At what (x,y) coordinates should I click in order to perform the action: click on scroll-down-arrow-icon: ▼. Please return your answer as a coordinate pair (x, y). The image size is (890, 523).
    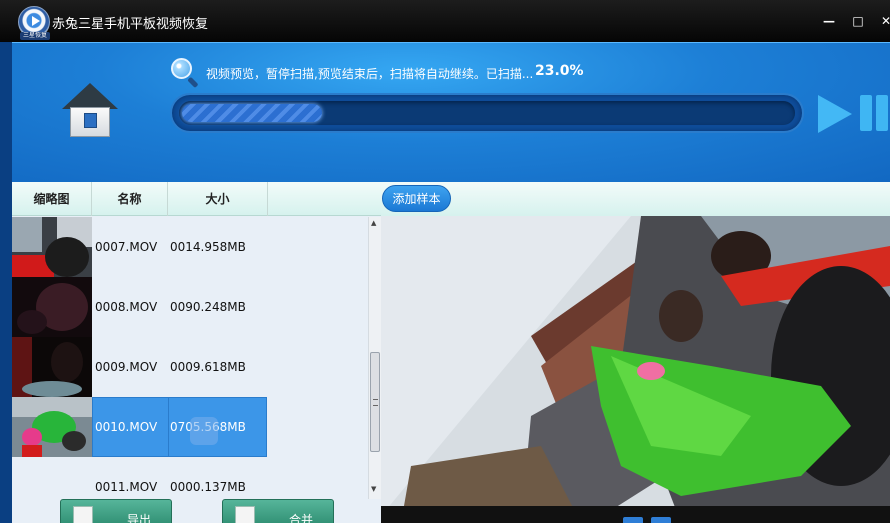
    Looking at the image, I should click on (373, 489).